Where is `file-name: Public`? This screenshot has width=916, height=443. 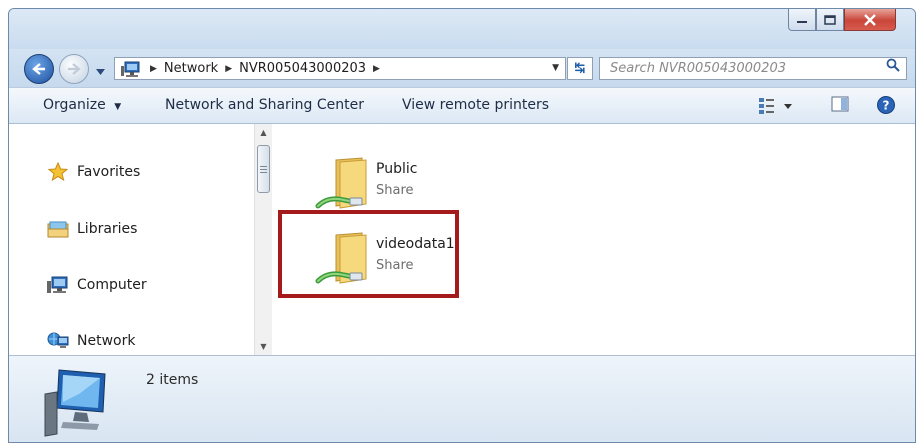
file-name: Public is located at coordinates (397, 169).